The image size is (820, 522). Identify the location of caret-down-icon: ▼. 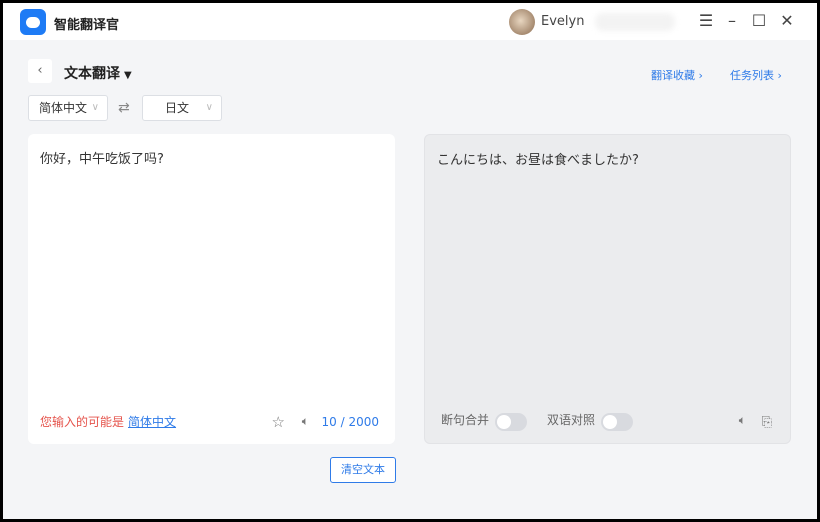
(128, 75).